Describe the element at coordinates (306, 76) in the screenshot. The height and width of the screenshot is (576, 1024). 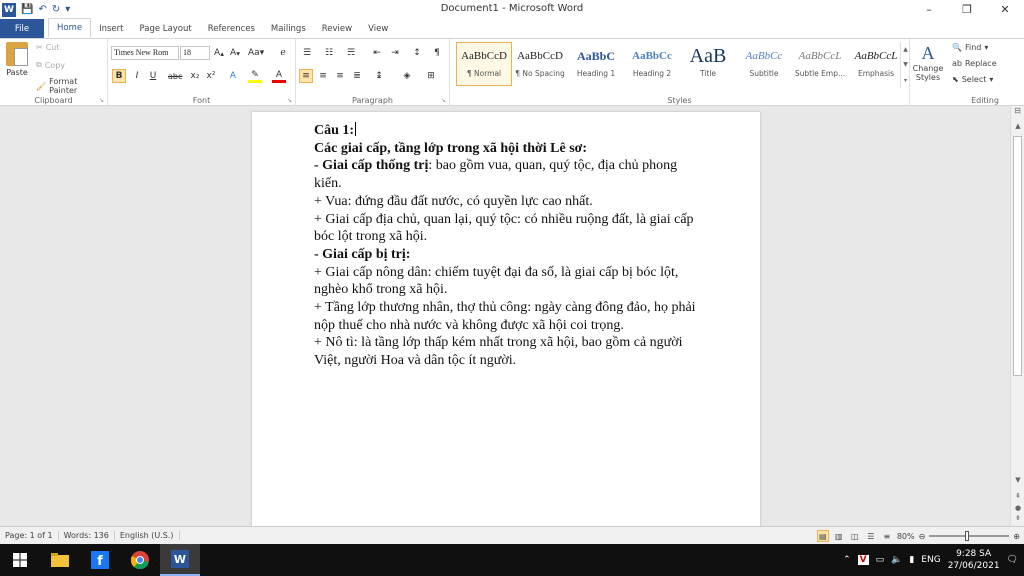
I see `align-left-icon: ≡` at that location.